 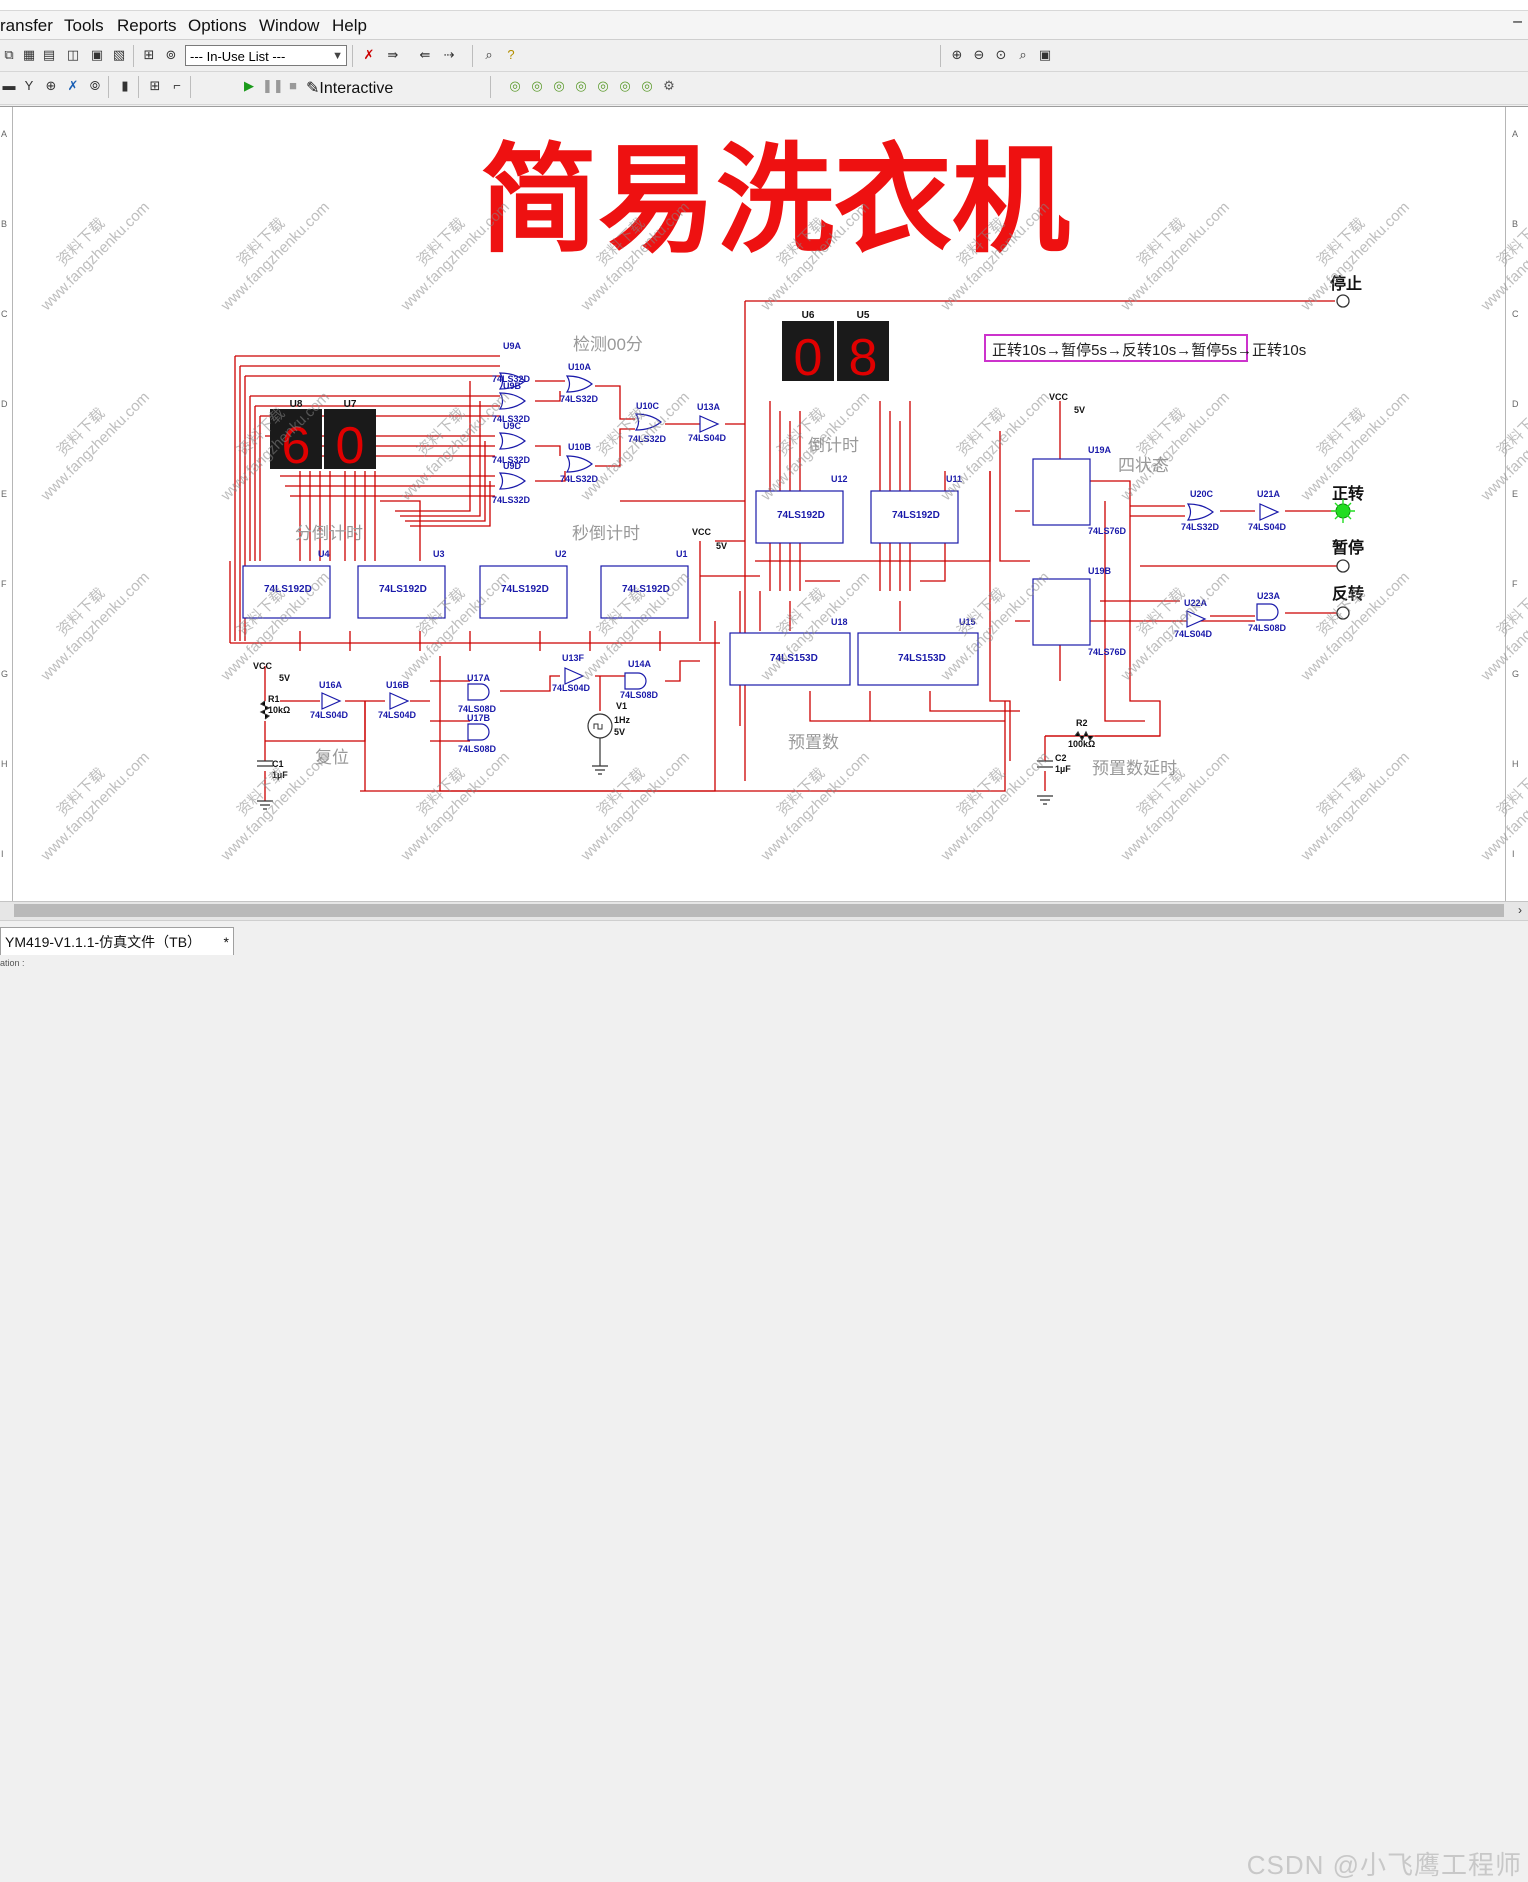 I want to click on menu-help: Help, so click(x=349, y=26).